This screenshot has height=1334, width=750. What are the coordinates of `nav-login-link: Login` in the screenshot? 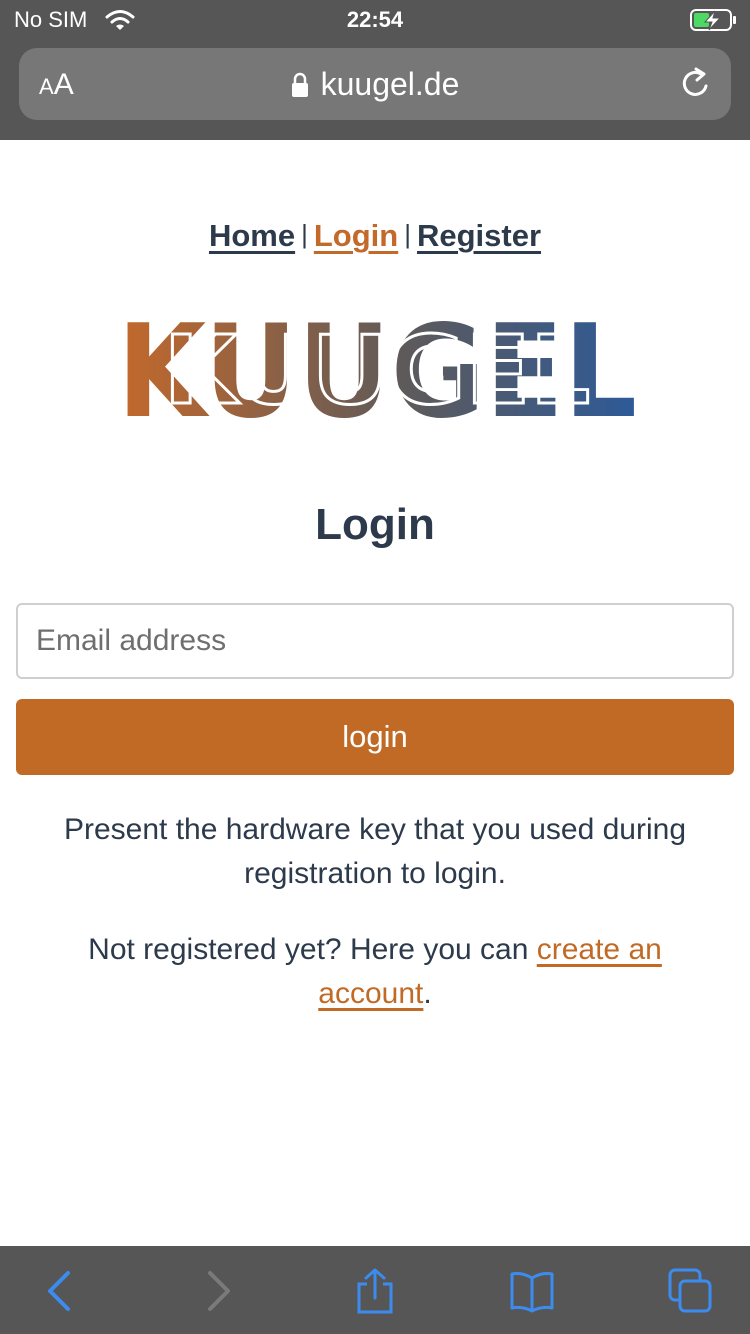 It's located at (356, 235).